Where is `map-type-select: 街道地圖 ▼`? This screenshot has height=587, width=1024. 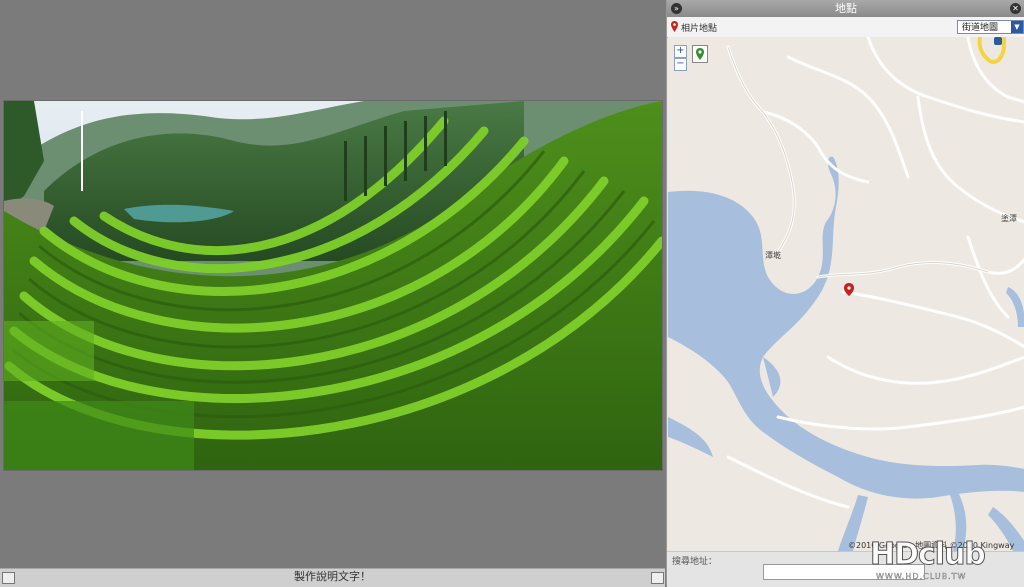
map-type-select: 街道地圖 ▼ is located at coordinates (990, 27).